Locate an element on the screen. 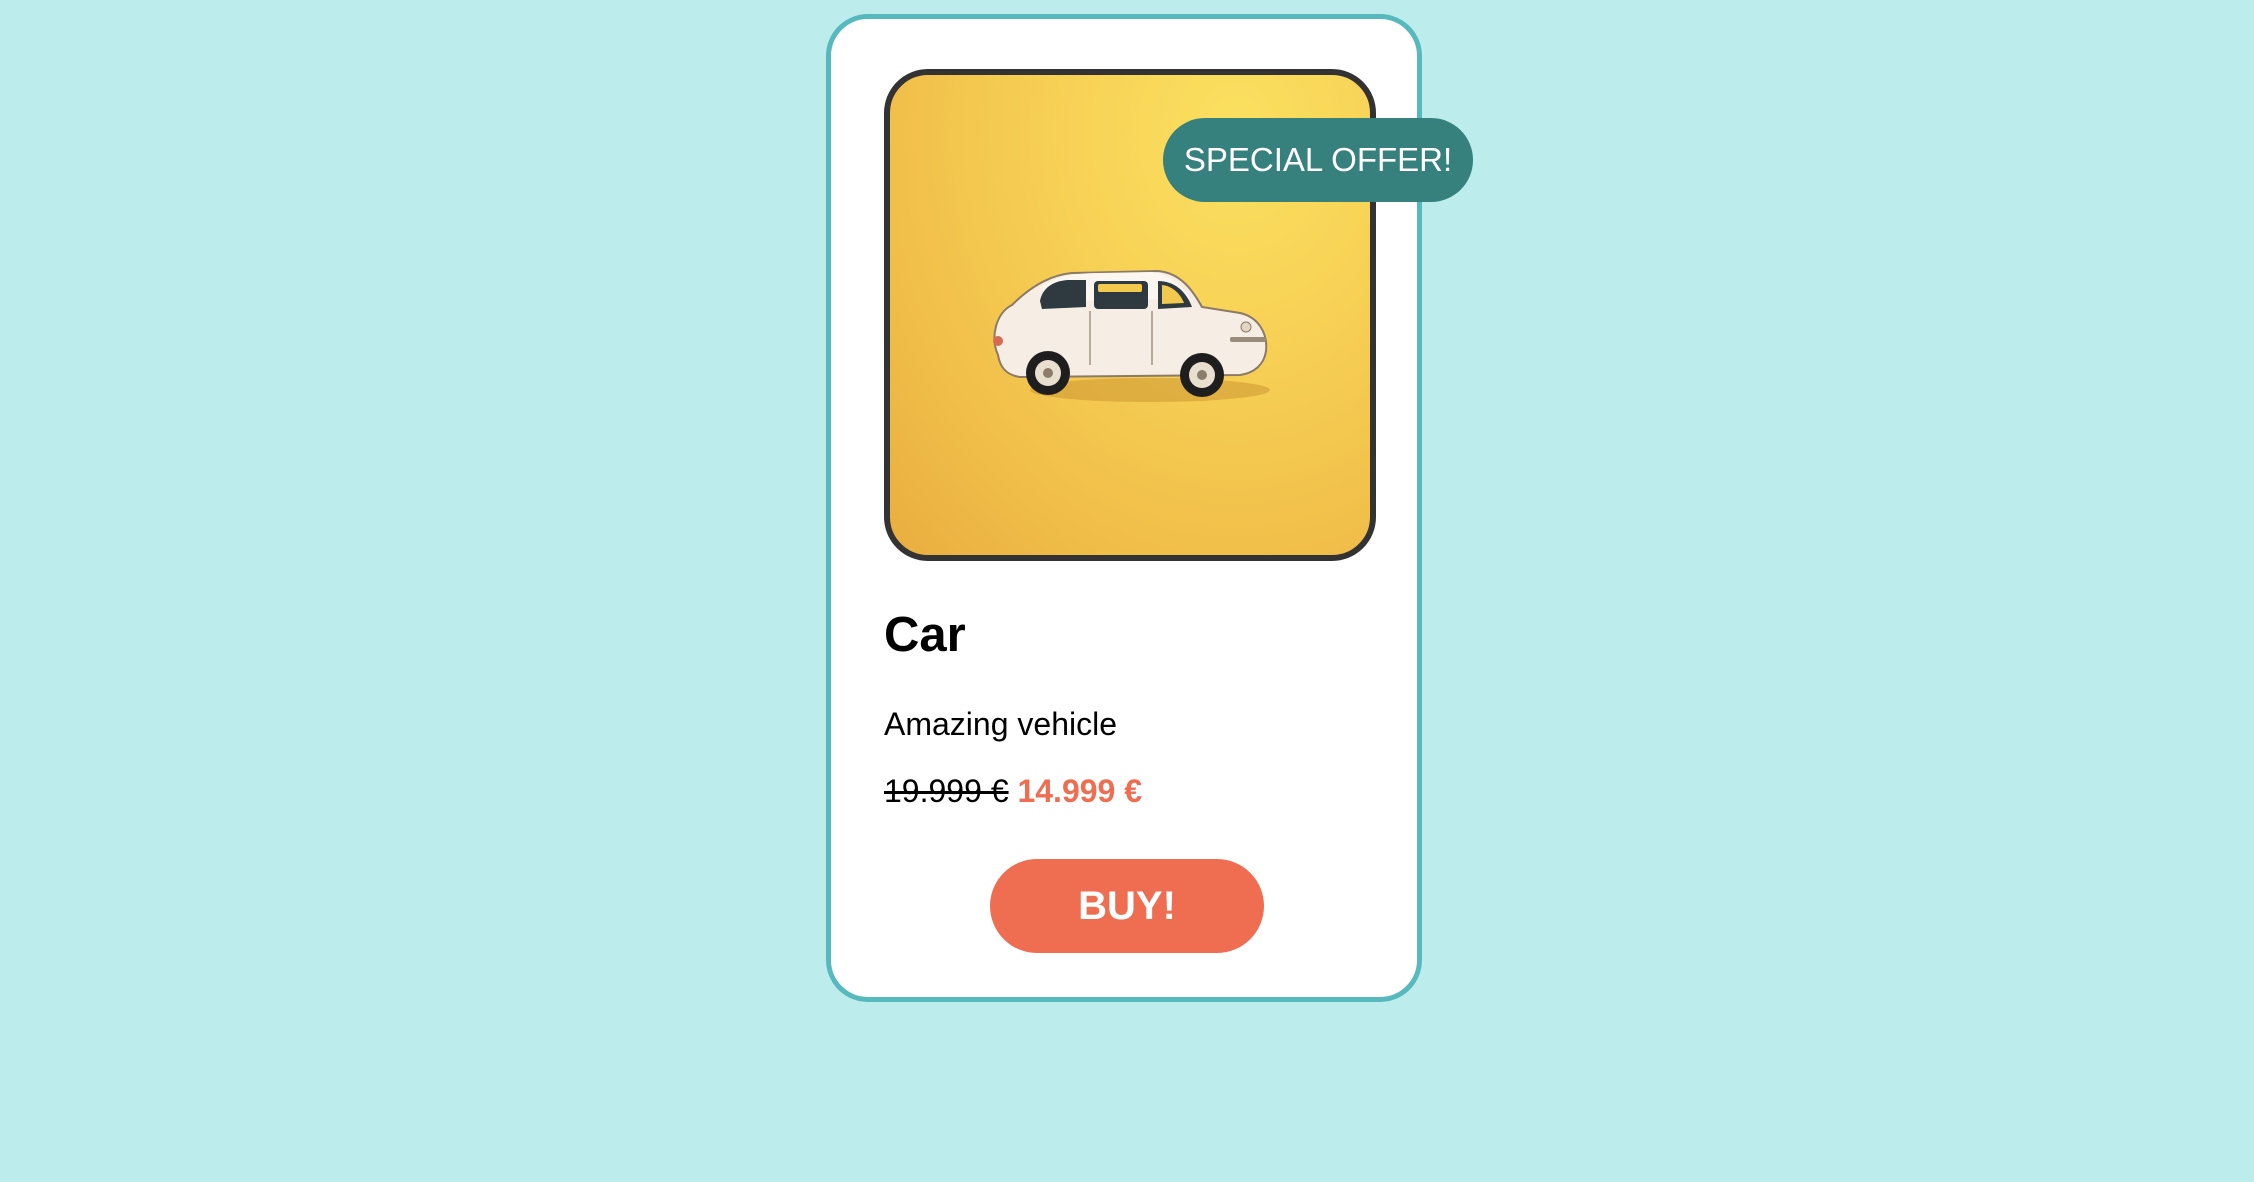 This screenshot has height=1182, width=2254. price-row: 19.999 € 14.999 € is located at coordinates (1013, 792).